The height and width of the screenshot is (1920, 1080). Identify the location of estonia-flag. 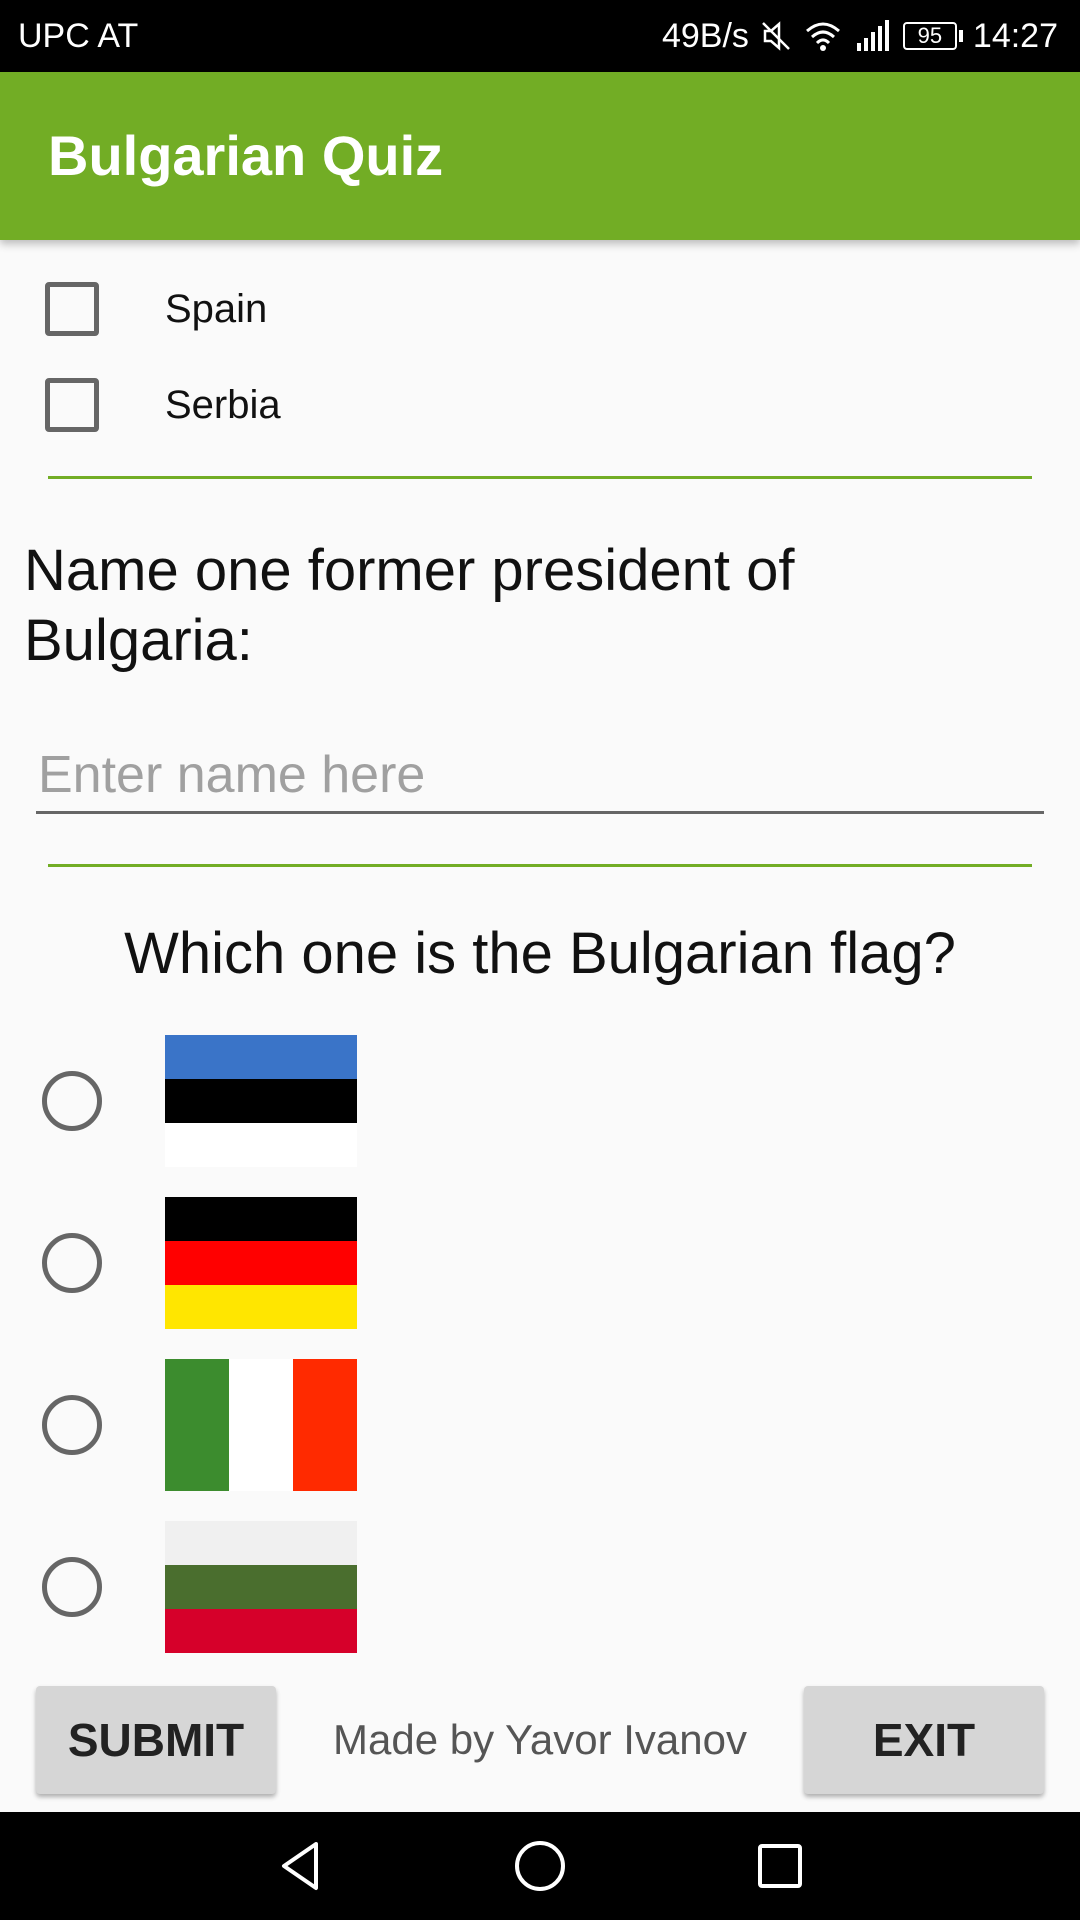
(261, 1101).